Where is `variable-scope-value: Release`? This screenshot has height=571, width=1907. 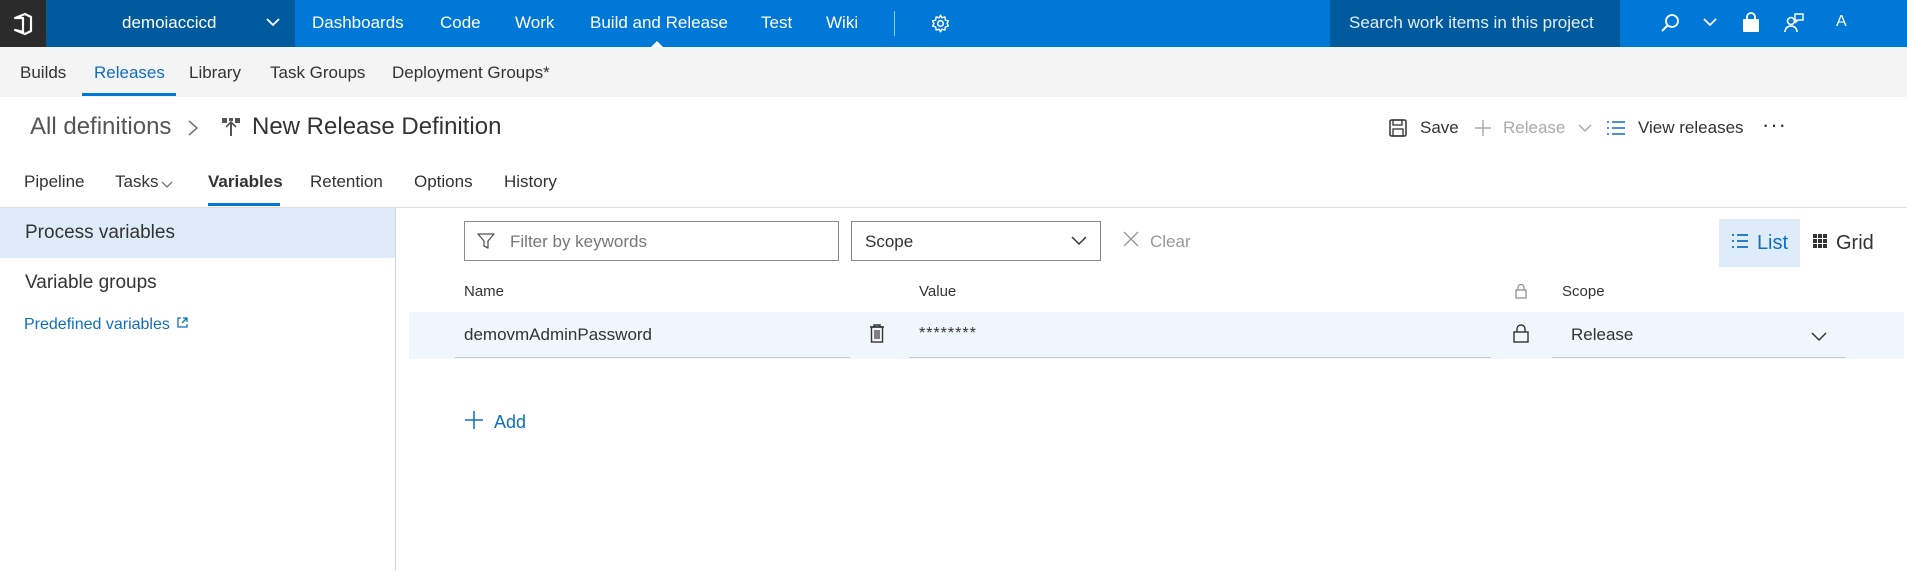
variable-scope-value: Release is located at coordinates (1602, 334).